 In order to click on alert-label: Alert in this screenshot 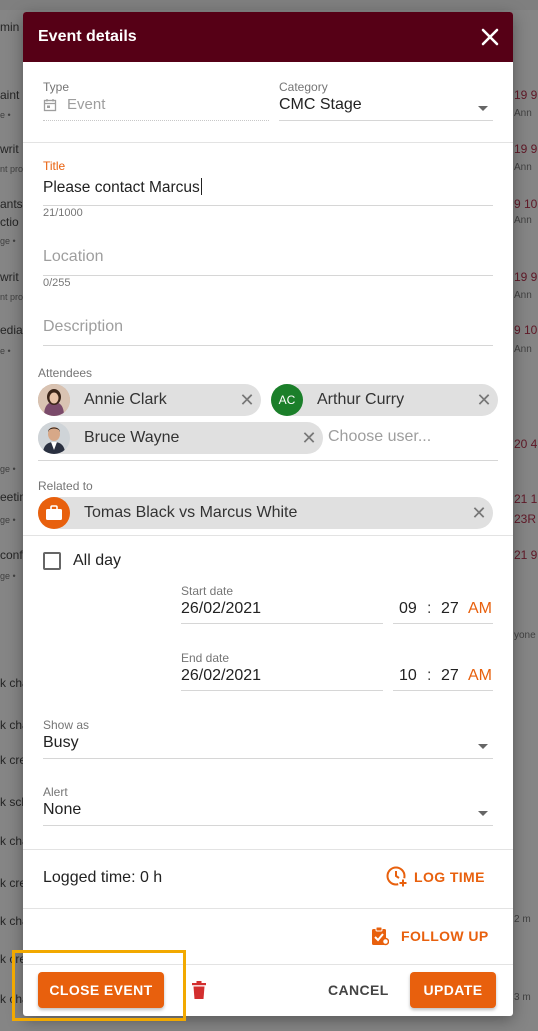, I will do `click(55, 792)`.